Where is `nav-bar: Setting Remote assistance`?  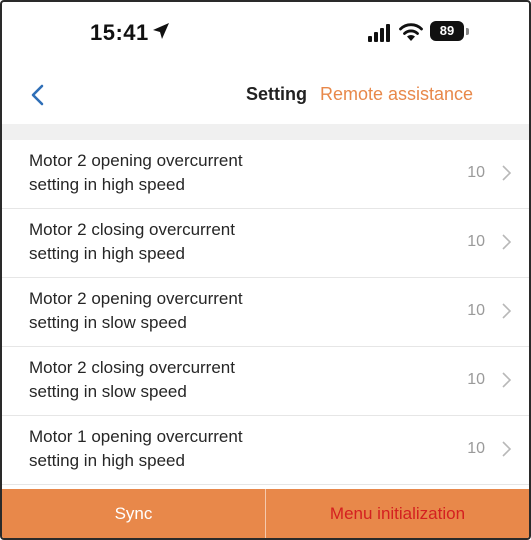 nav-bar: Setting Remote assistance is located at coordinates (265, 95).